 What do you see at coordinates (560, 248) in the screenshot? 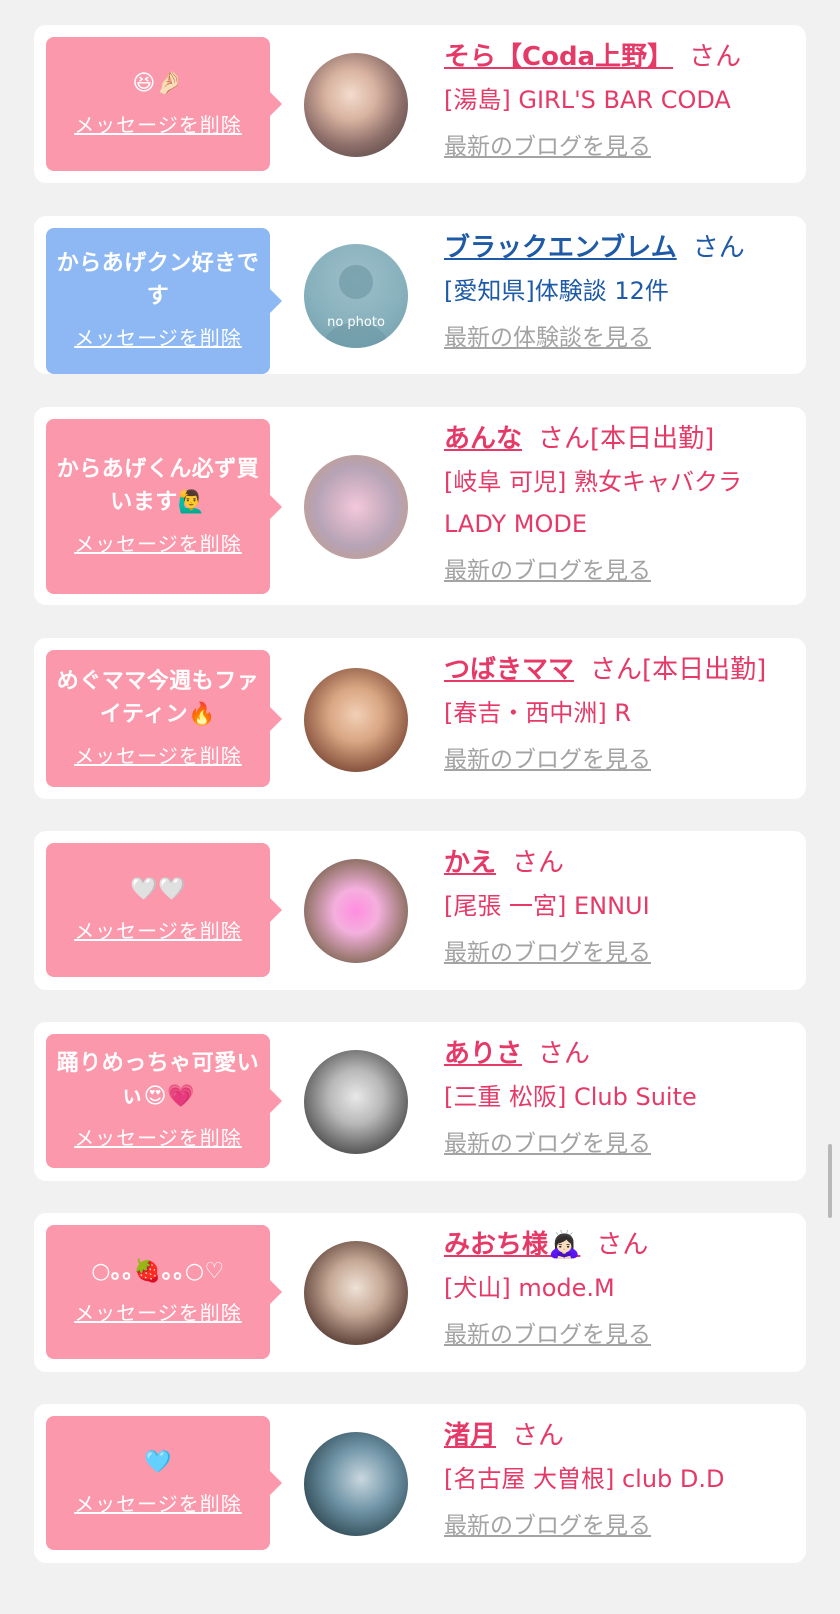
I see `profile-name-link: ブラックエンブレム` at bounding box center [560, 248].